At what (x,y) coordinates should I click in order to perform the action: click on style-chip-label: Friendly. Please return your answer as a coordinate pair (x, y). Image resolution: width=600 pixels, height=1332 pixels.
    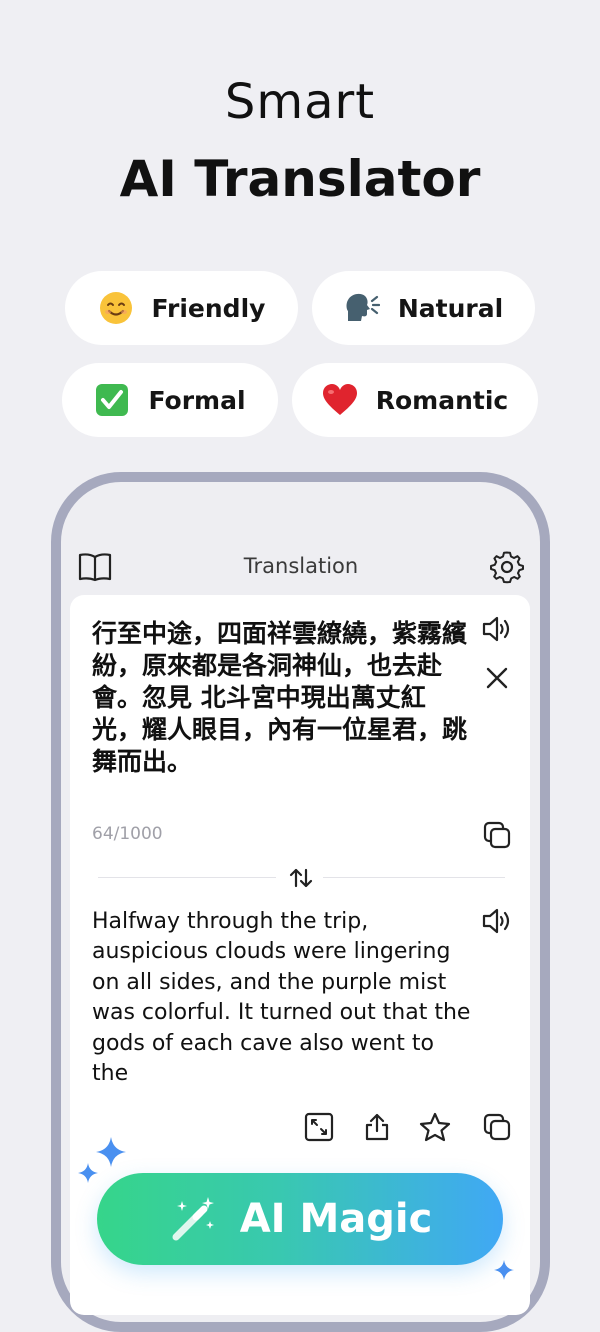
    Looking at the image, I should click on (208, 308).